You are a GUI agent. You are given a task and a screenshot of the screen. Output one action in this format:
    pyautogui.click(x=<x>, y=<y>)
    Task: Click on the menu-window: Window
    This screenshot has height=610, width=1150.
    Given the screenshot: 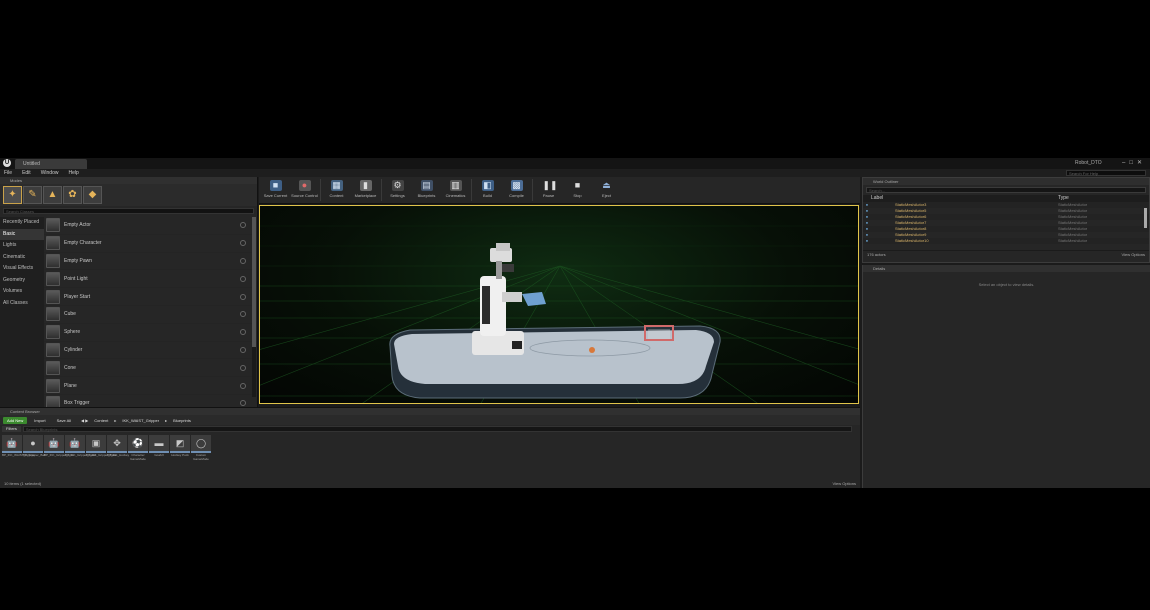 What is the action you would take?
    pyautogui.click(x=50, y=173)
    